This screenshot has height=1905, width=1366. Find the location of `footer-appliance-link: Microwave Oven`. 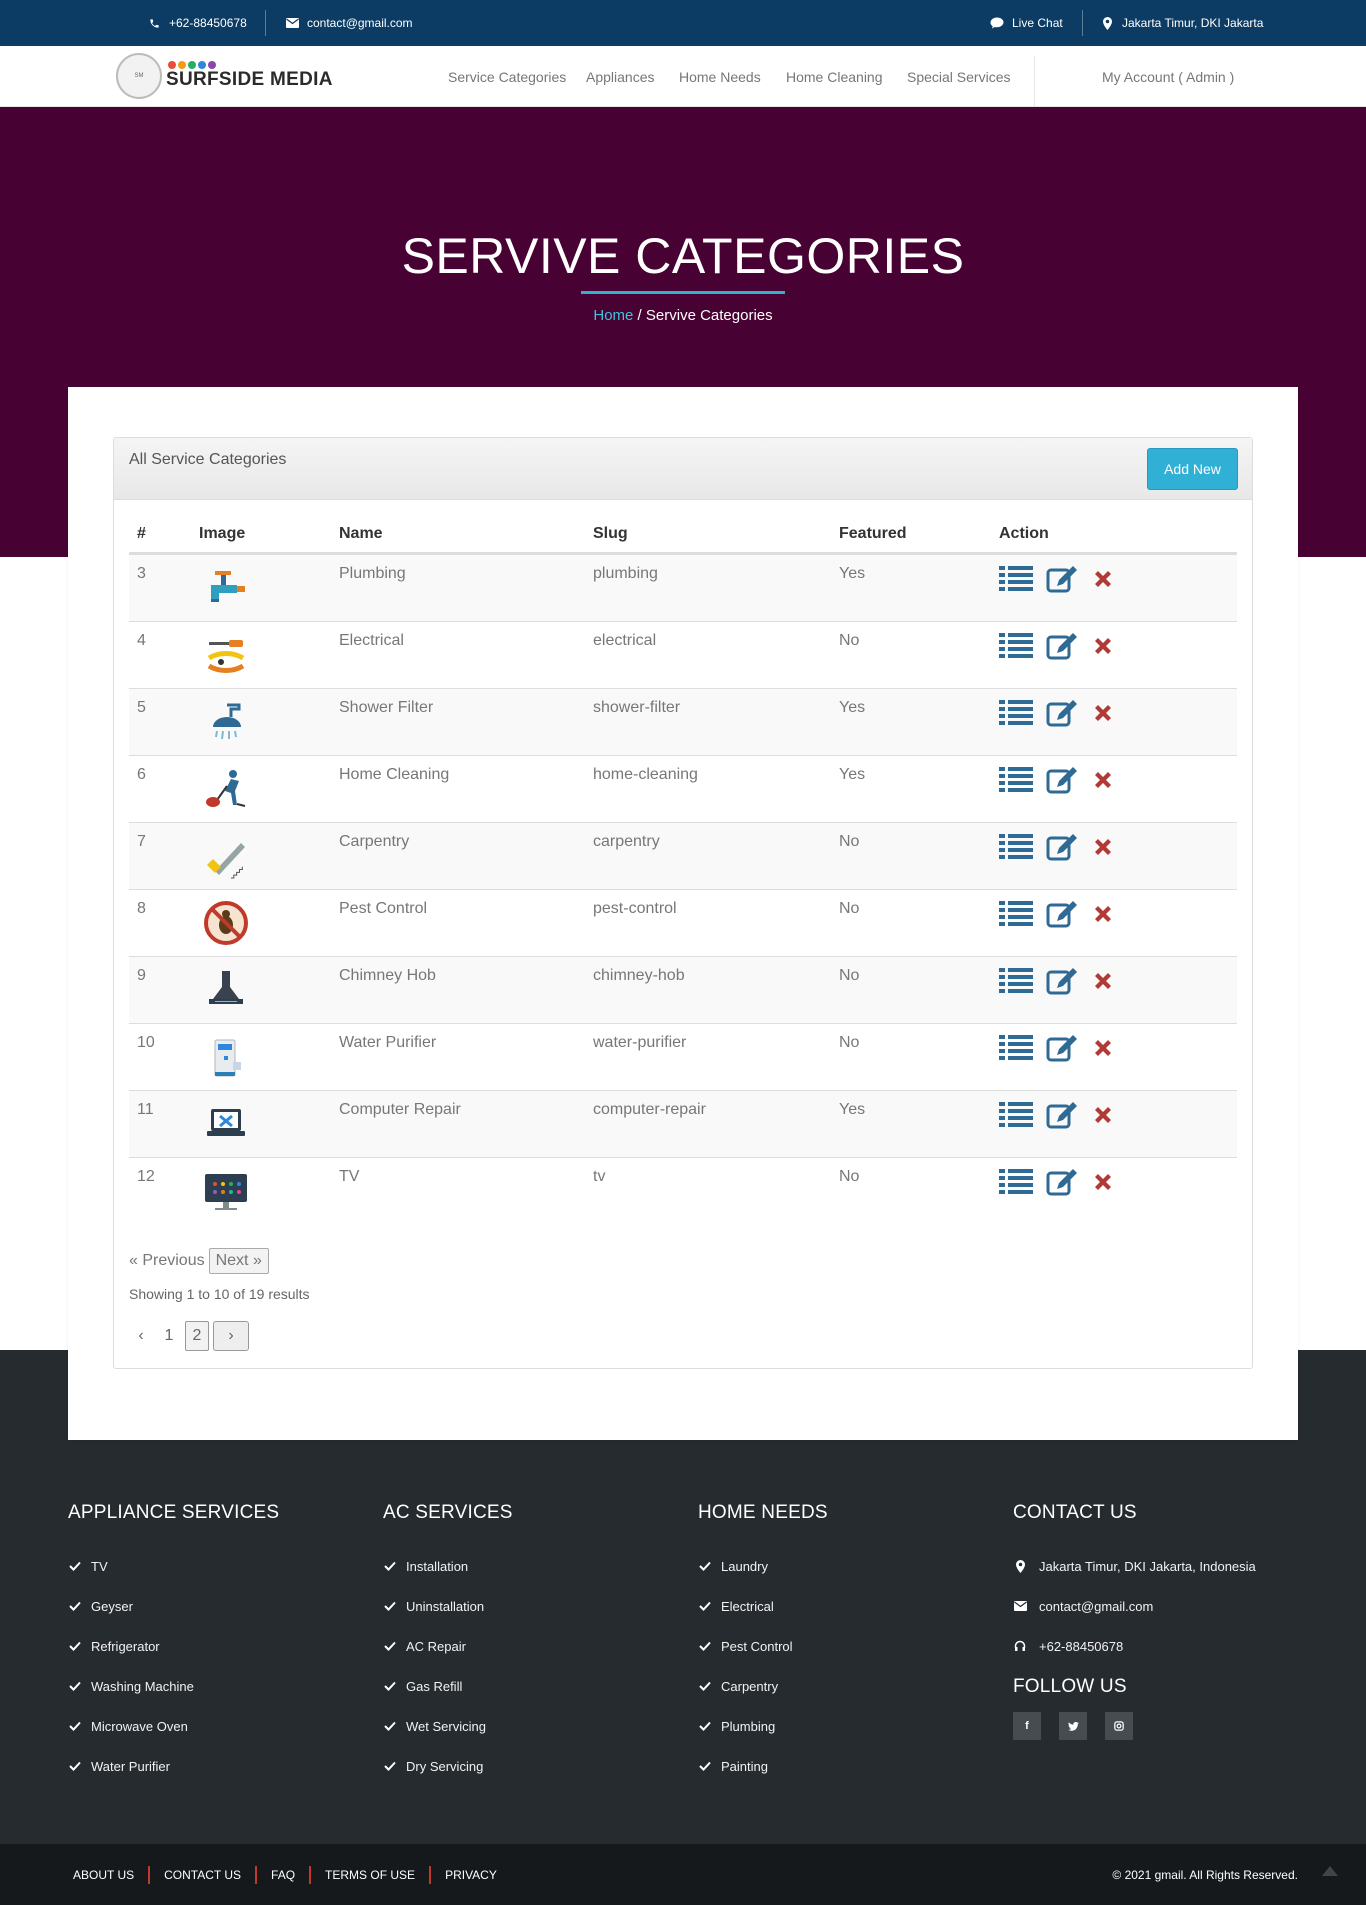

footer-appliance-link: Microwave Oven is located at coordinates (173, 1726).